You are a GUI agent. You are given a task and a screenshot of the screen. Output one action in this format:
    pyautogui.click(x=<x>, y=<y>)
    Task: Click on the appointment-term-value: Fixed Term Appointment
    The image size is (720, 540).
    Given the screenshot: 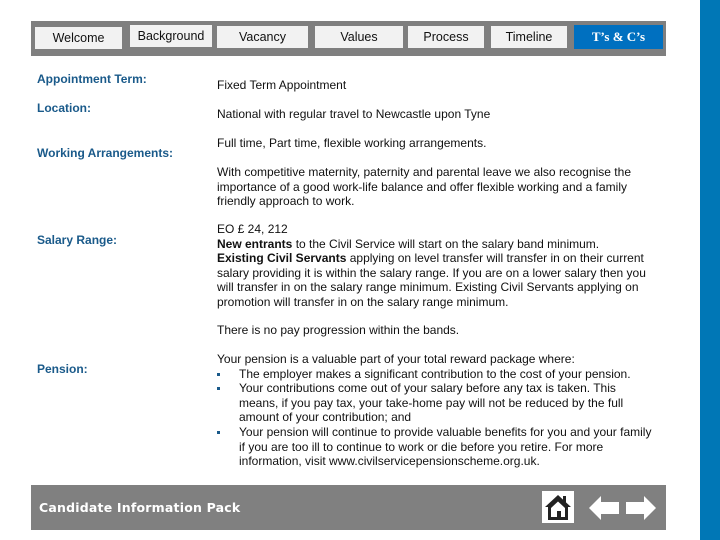 What is the action you would take?
    pyautogui.click(x=282, y=85)
    